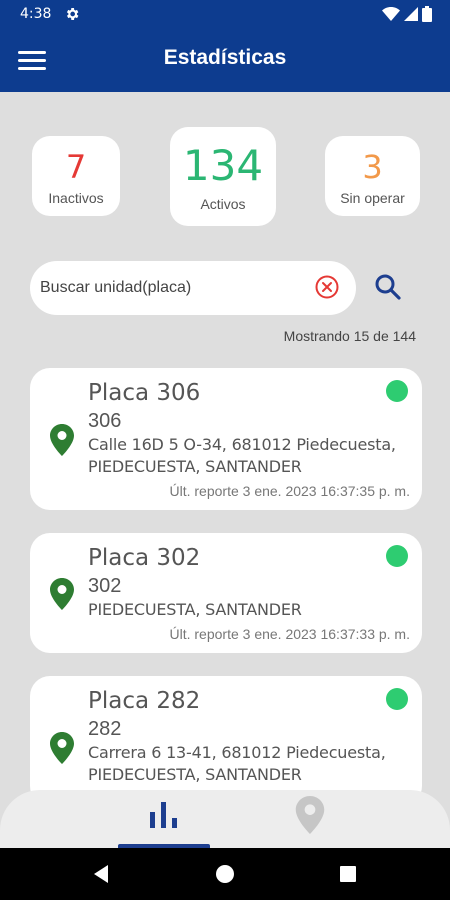 Image resolution: width=450 pixels, height=900 pixels. I want to click on unit-title: Placa 282, so click(144, 701).